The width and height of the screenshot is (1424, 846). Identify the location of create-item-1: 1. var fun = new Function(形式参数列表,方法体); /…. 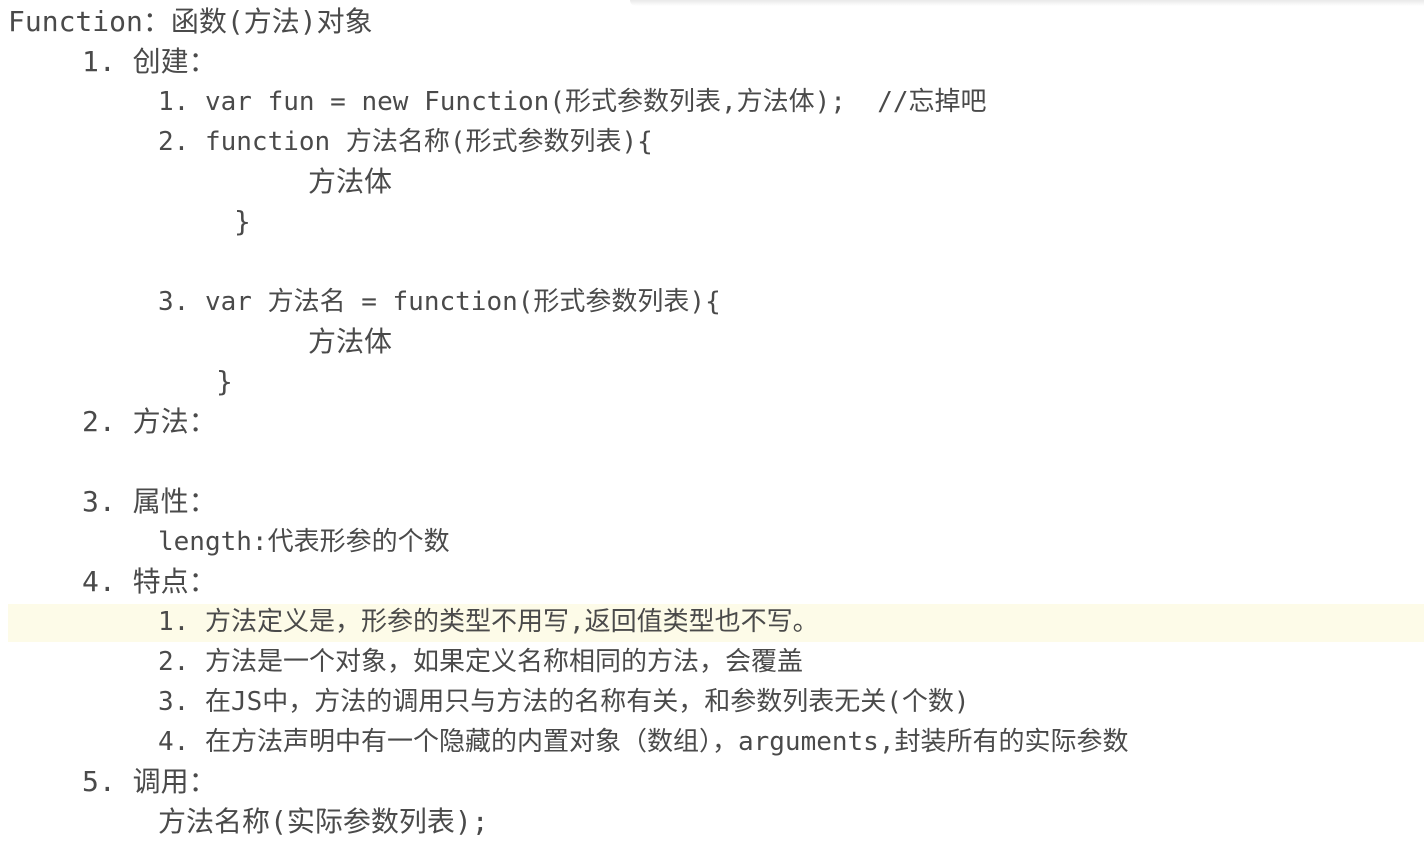
(572, 102).